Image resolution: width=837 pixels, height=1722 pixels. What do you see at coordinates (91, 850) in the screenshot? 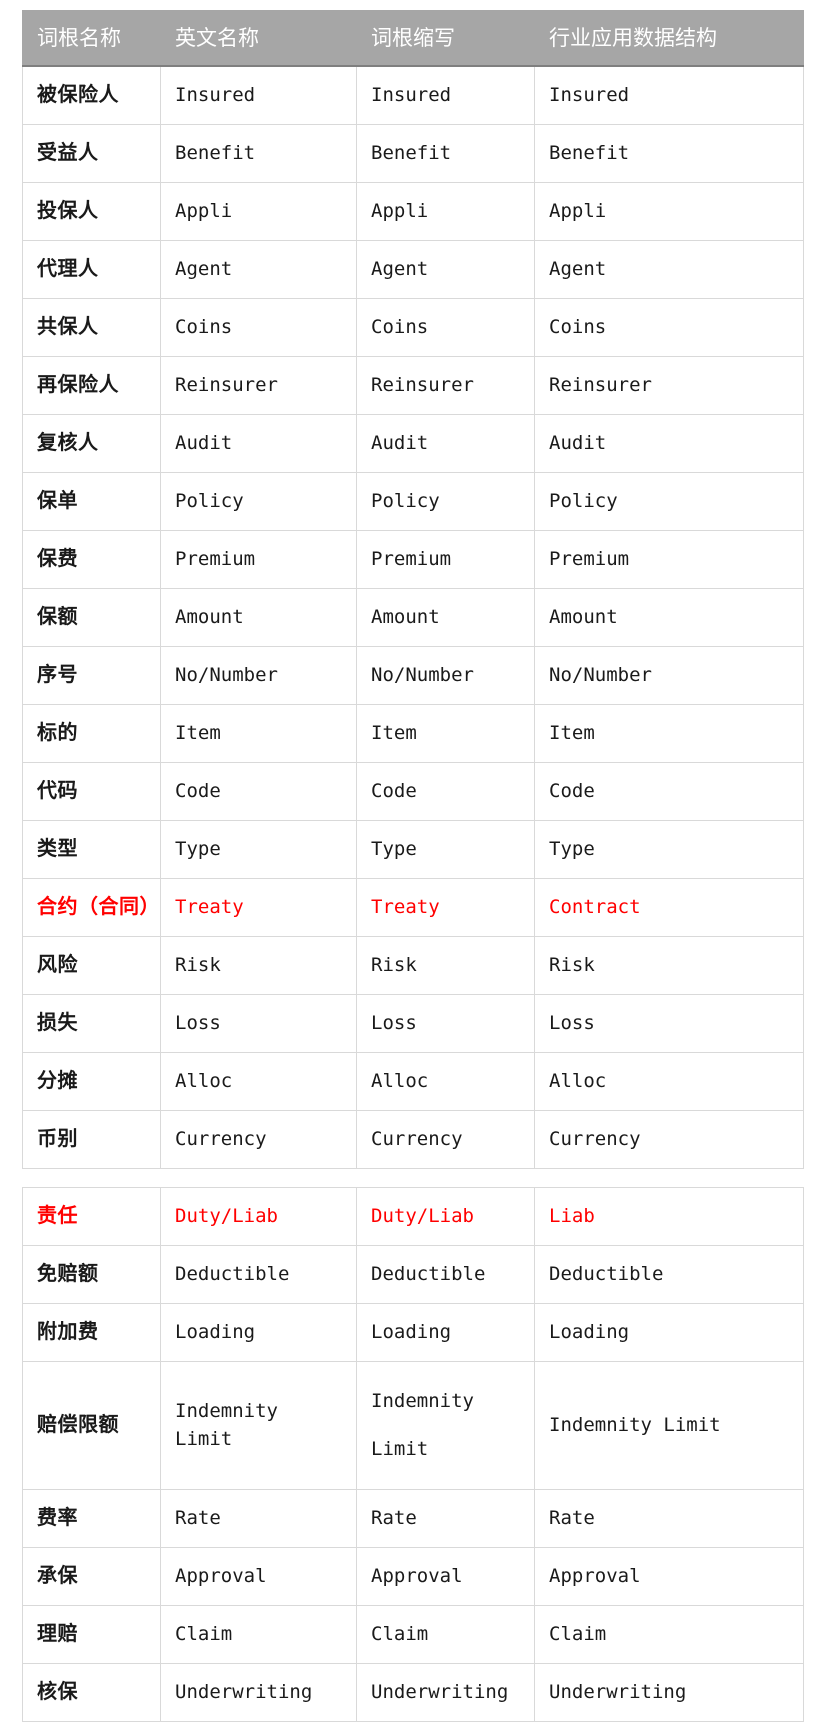
I see `cell-term: 类型` at bounding box center [91, 850].